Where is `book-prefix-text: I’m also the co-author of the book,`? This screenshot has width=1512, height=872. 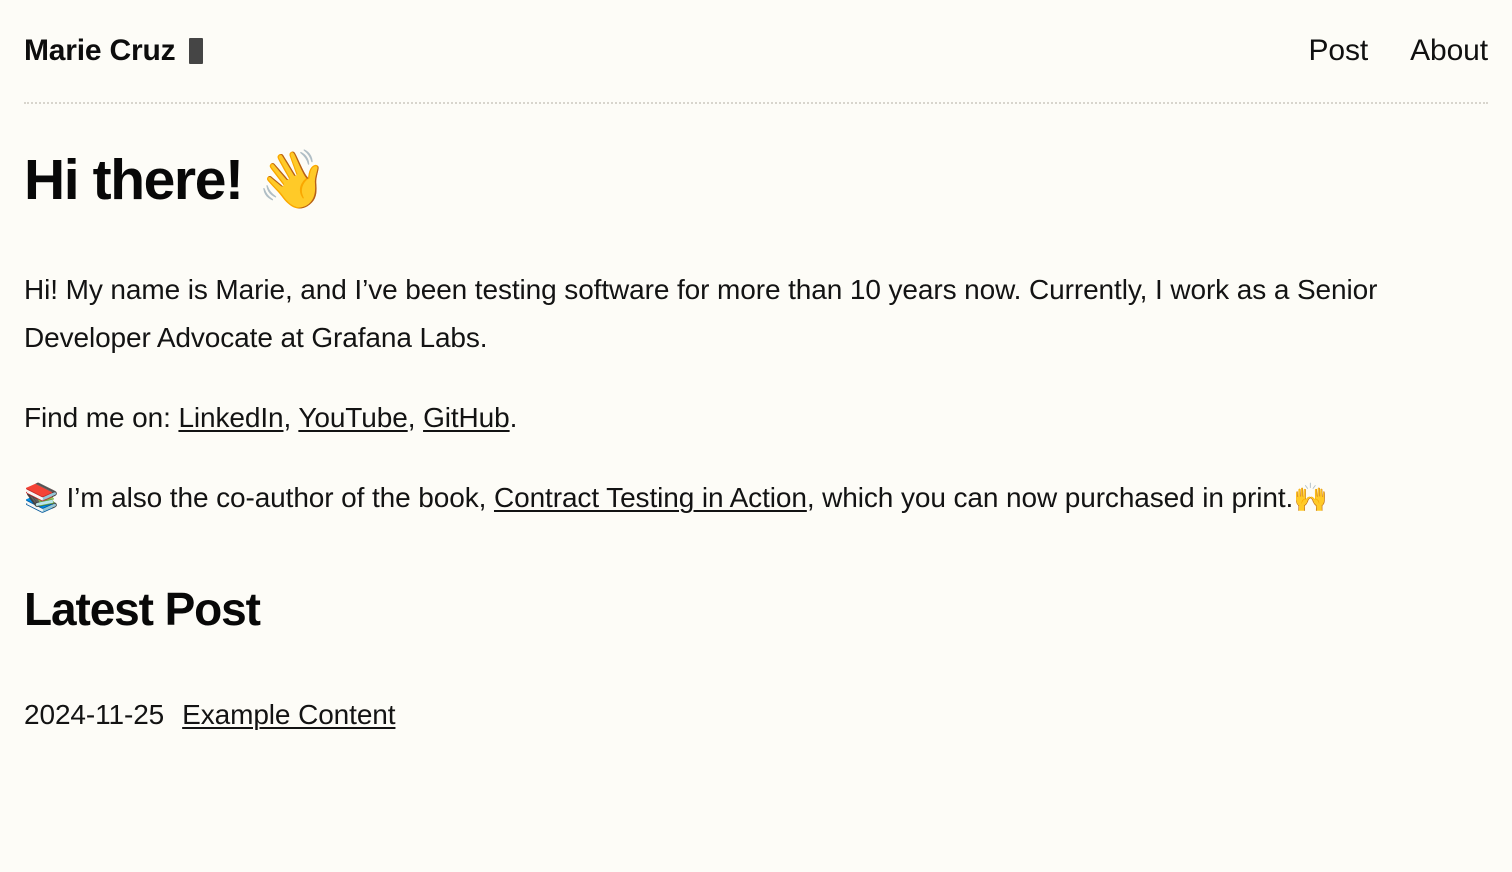
book-prefix-text: I’m also the co-author of the book, is located at coordinates (276, 497).